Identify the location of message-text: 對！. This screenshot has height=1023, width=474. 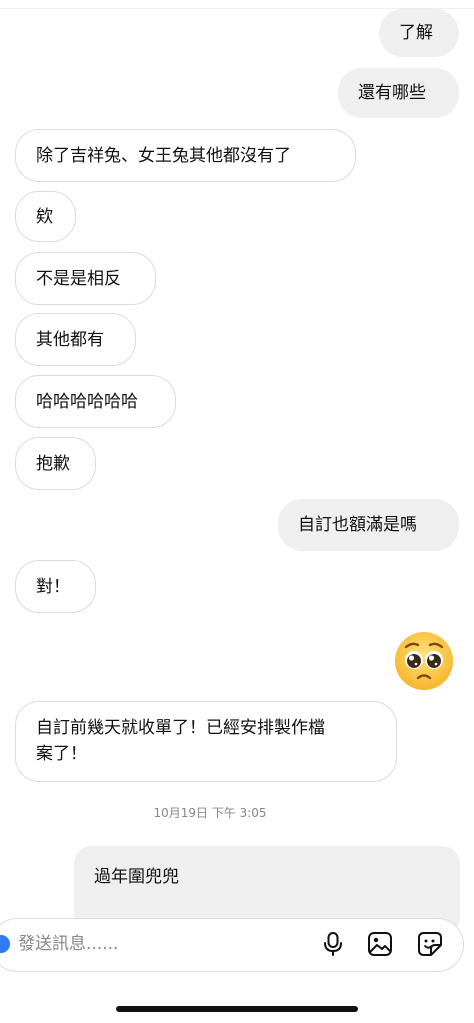
(53, 586).